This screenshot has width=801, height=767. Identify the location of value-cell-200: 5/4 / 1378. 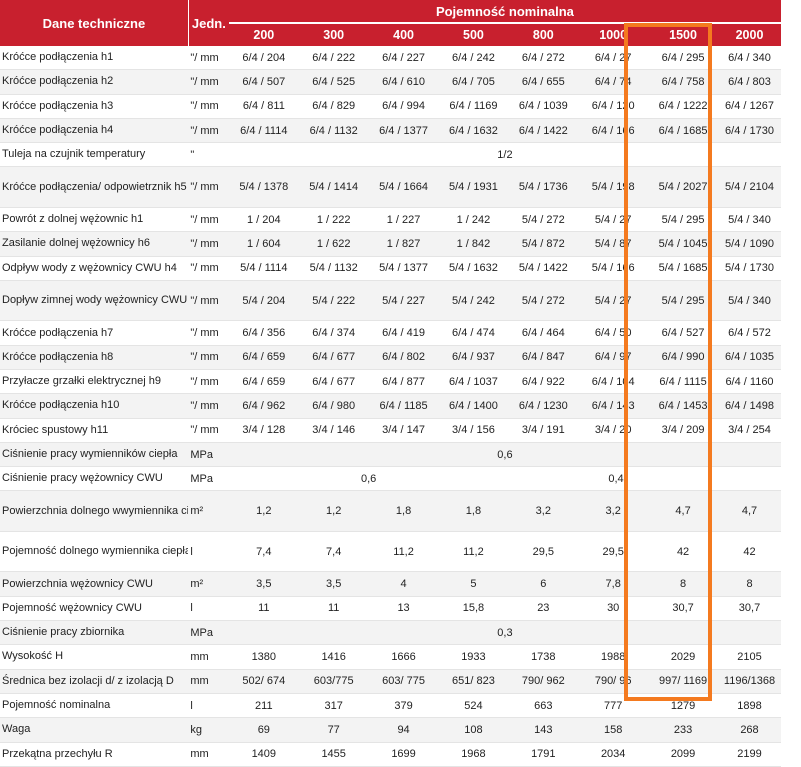
(263, 187).